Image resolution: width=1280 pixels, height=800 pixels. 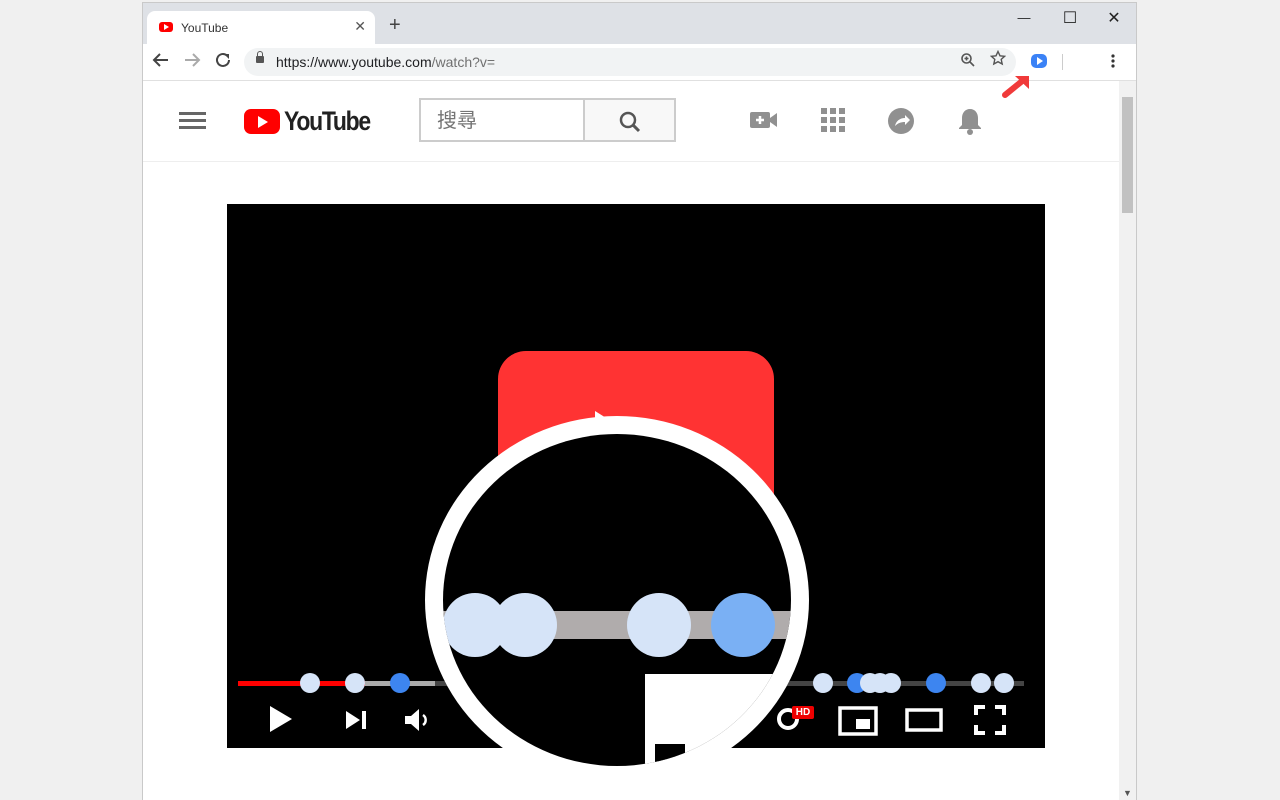 I want to click on theater-mode-icon, so click(x=924, y=722).